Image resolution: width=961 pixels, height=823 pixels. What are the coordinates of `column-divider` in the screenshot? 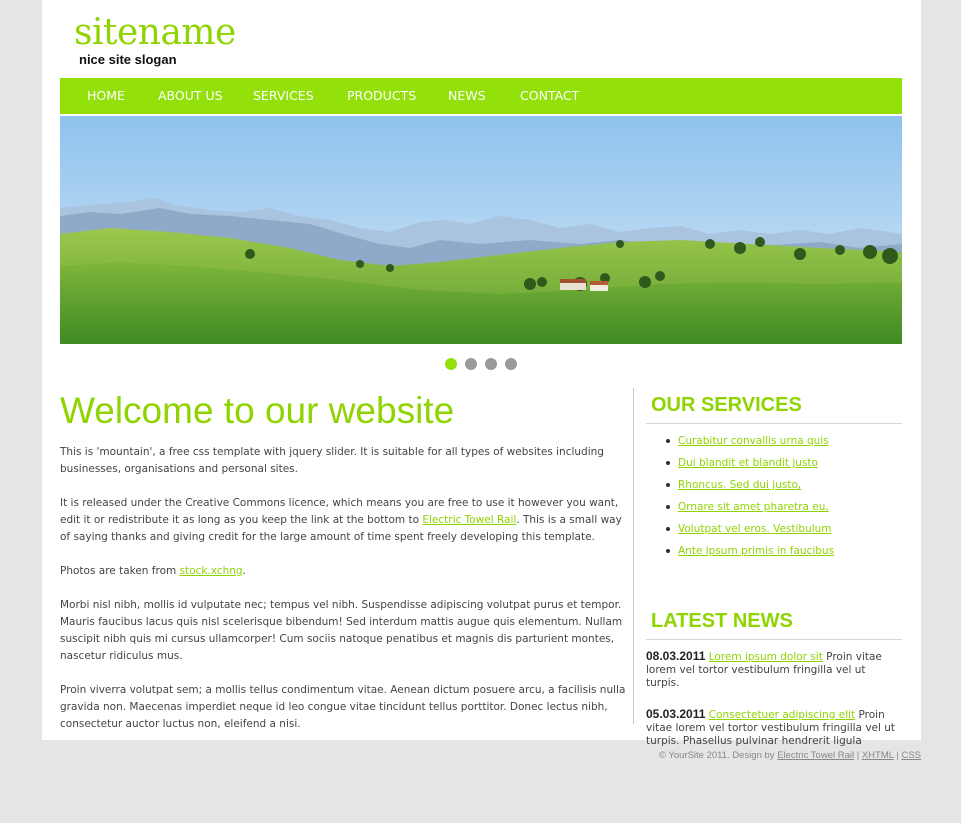 It's located at (633, 556).